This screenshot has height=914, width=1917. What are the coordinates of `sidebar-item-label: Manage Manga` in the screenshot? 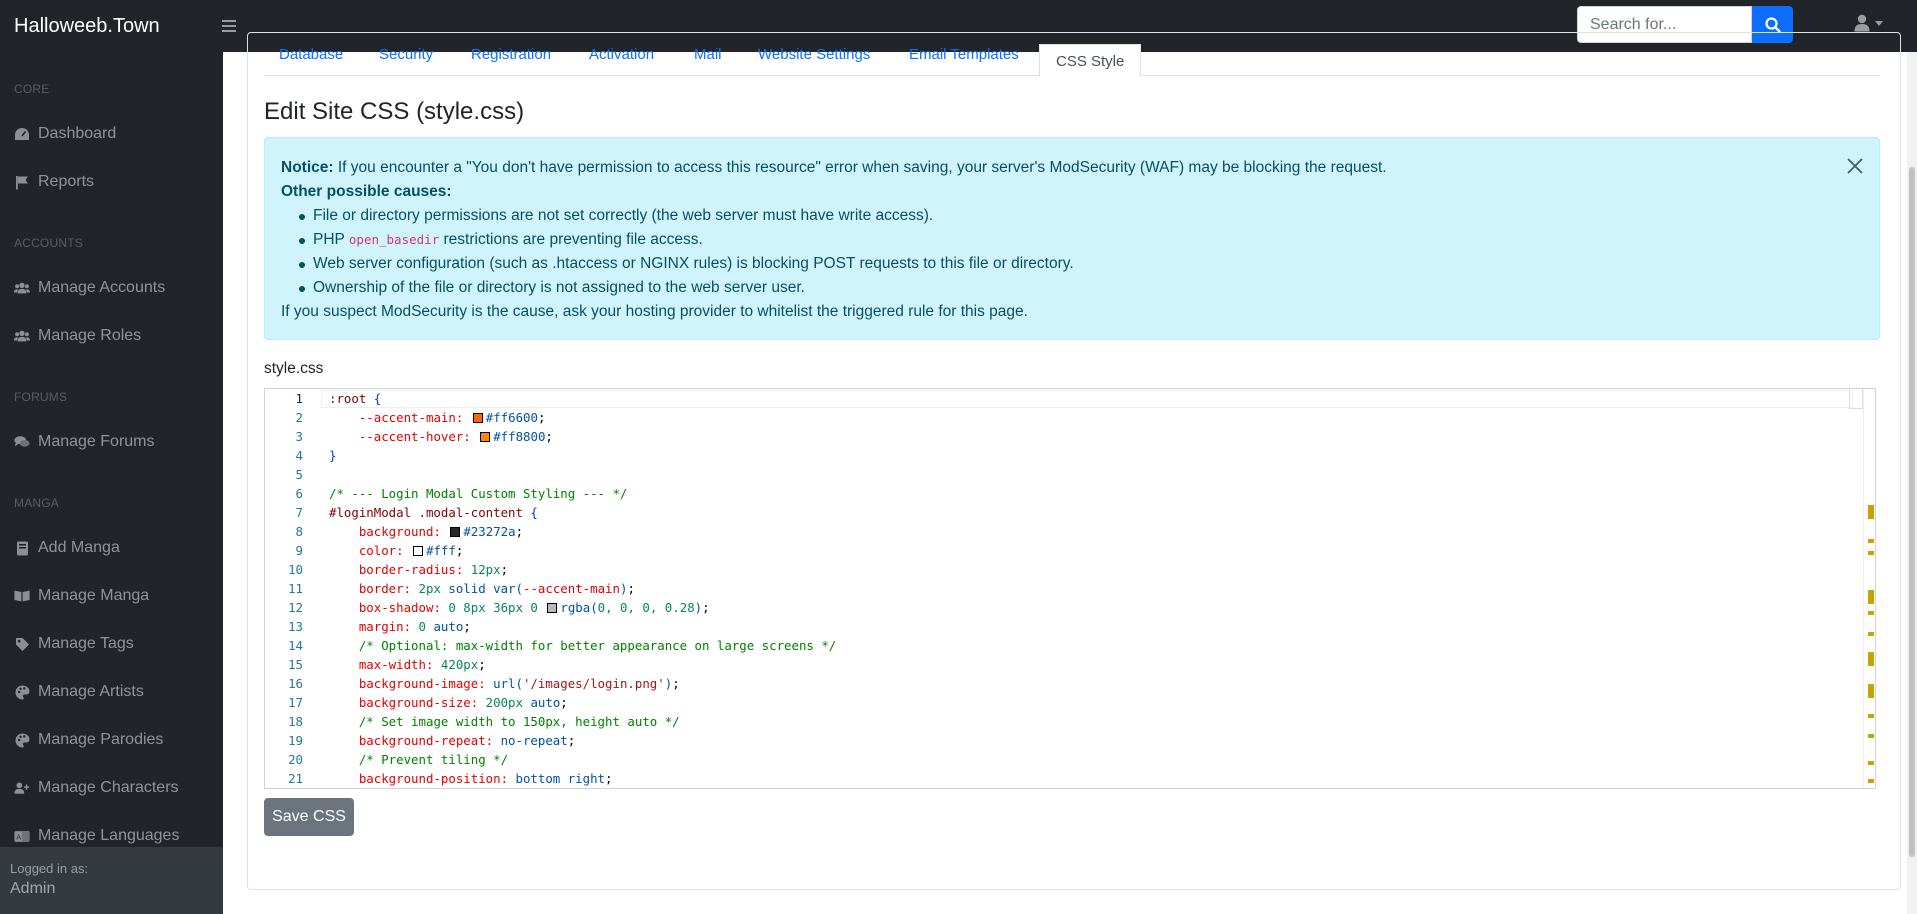 It's located at (94, 595).